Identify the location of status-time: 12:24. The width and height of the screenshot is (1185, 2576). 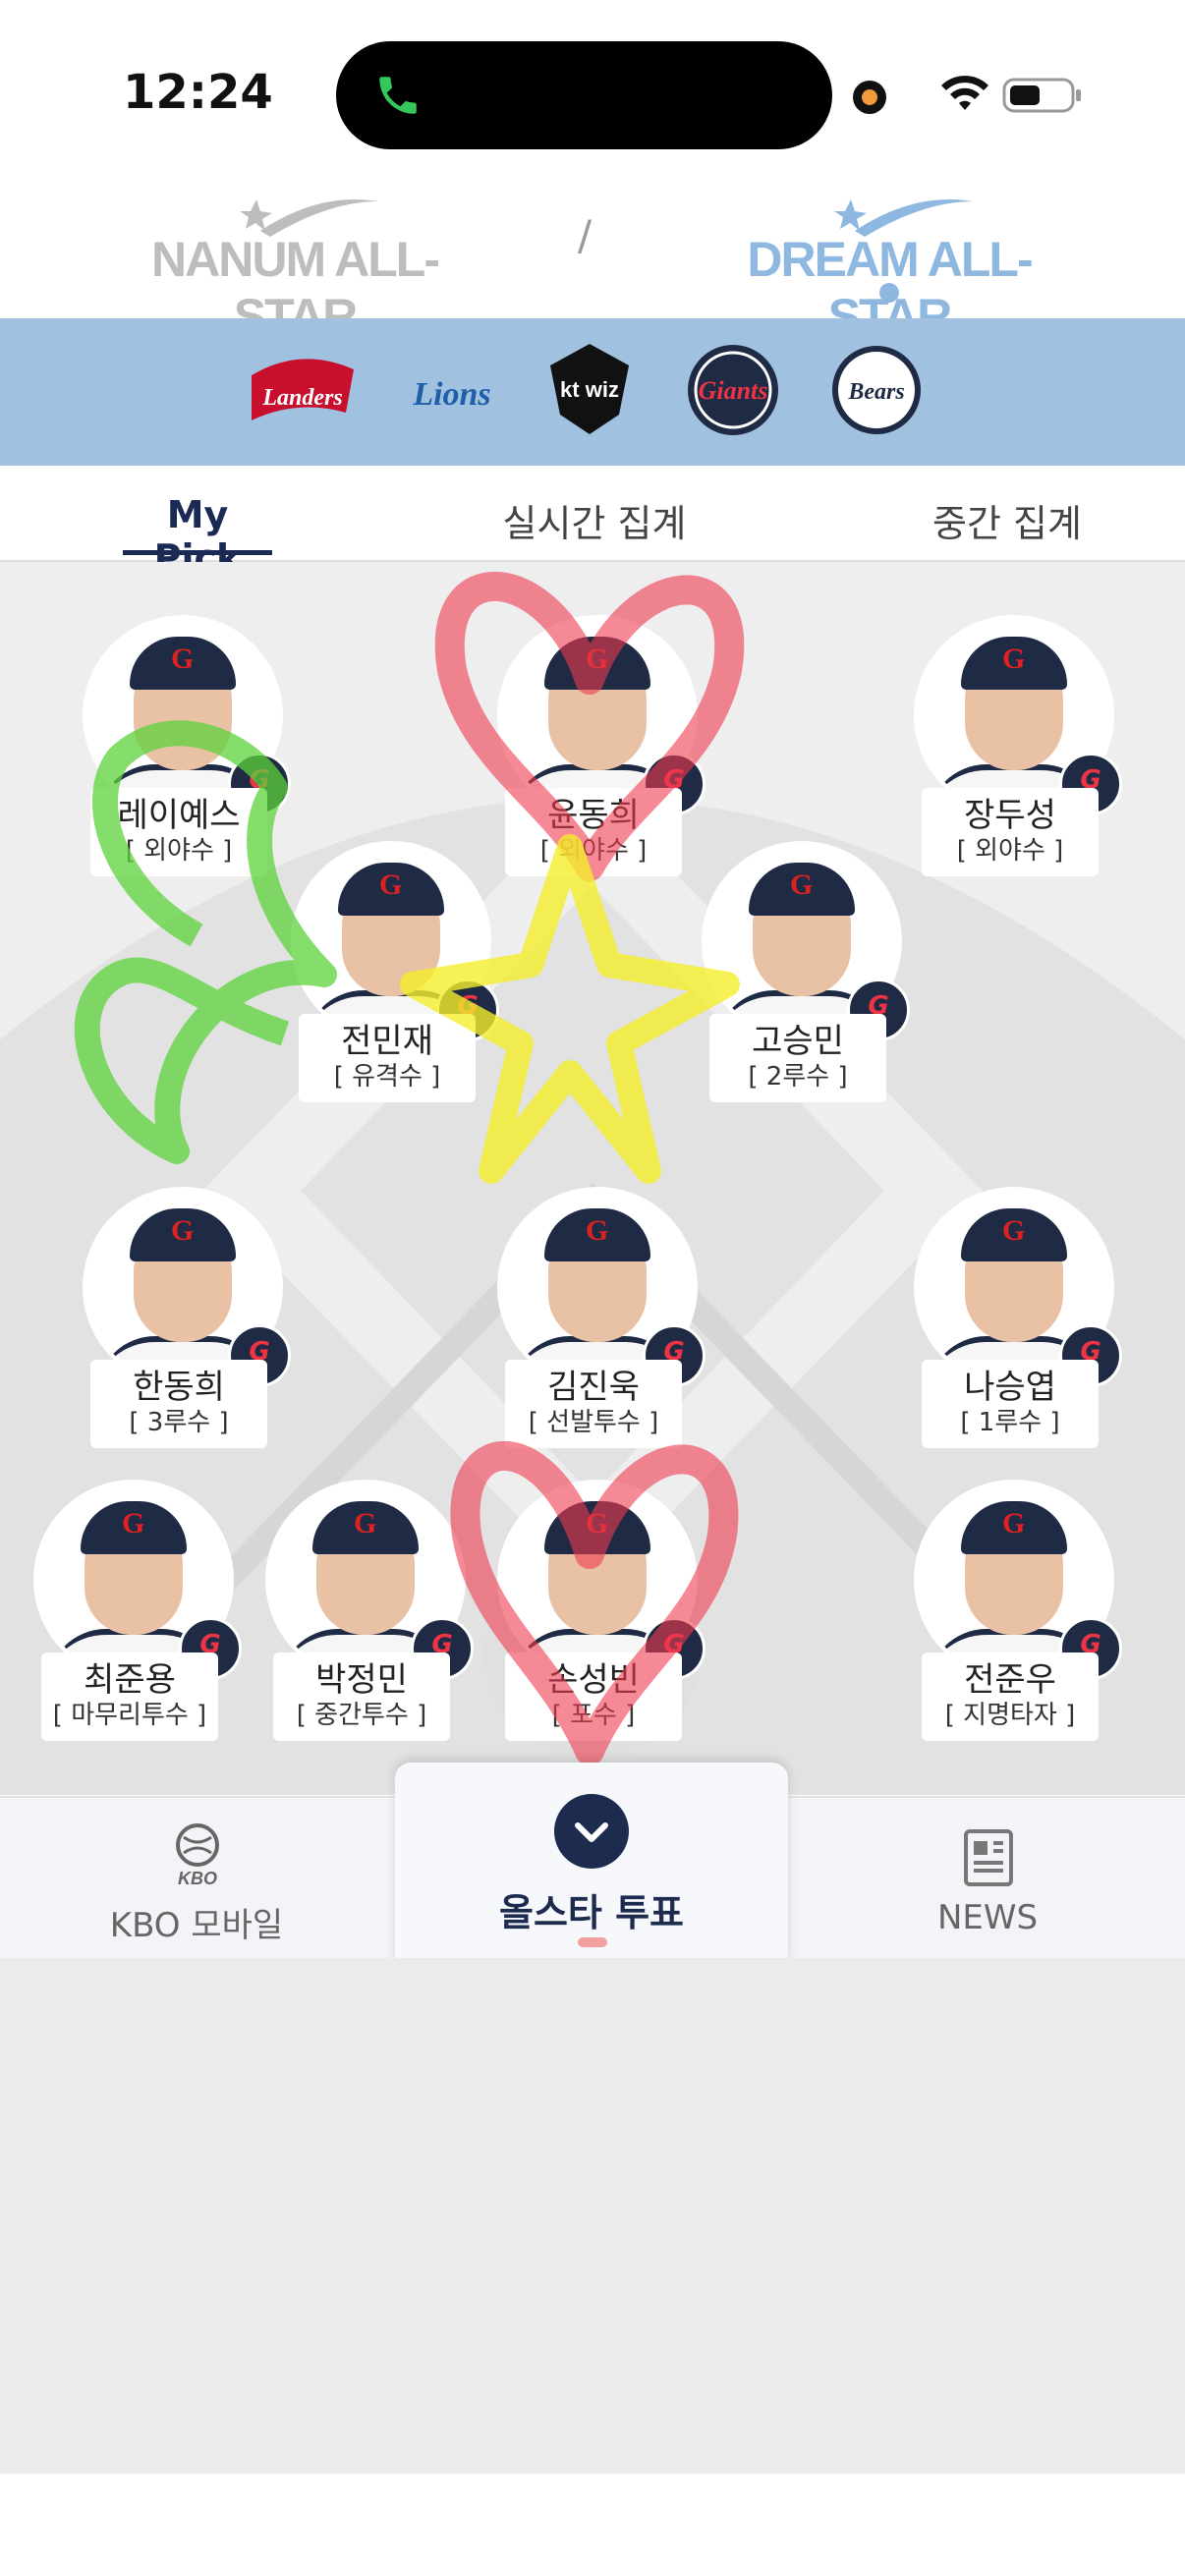
(198, 92).